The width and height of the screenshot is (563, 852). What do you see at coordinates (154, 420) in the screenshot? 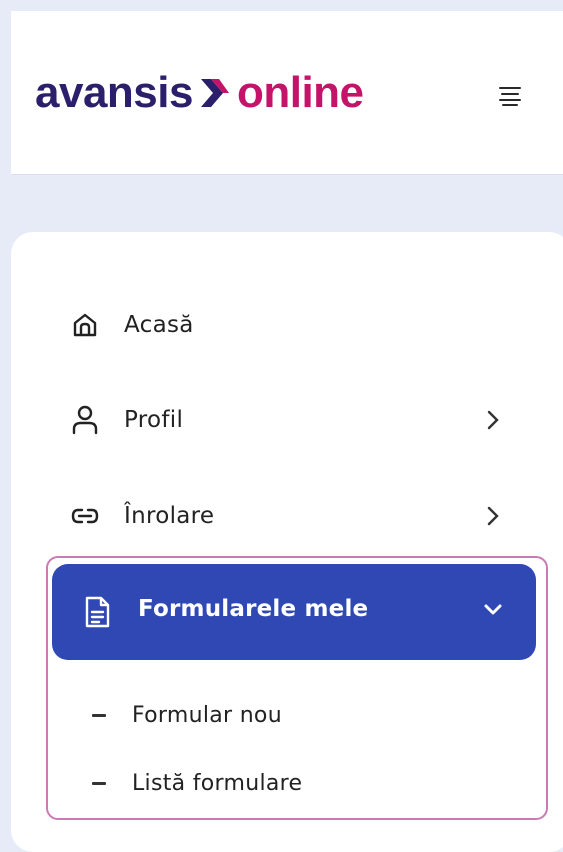
I see `sidebar-item-label: Profil` at bounding box center [154, 420].